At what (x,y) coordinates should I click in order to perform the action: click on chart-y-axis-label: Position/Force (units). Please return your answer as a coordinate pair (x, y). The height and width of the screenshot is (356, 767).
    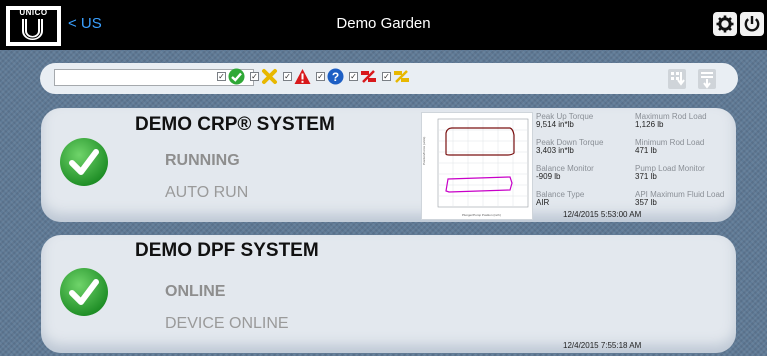
    Looking at the image, I should click on (424, 151).